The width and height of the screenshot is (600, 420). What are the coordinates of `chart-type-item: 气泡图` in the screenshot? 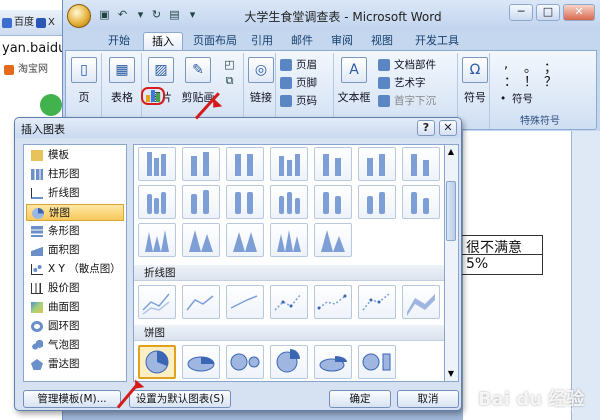 It's located at (75, 345).